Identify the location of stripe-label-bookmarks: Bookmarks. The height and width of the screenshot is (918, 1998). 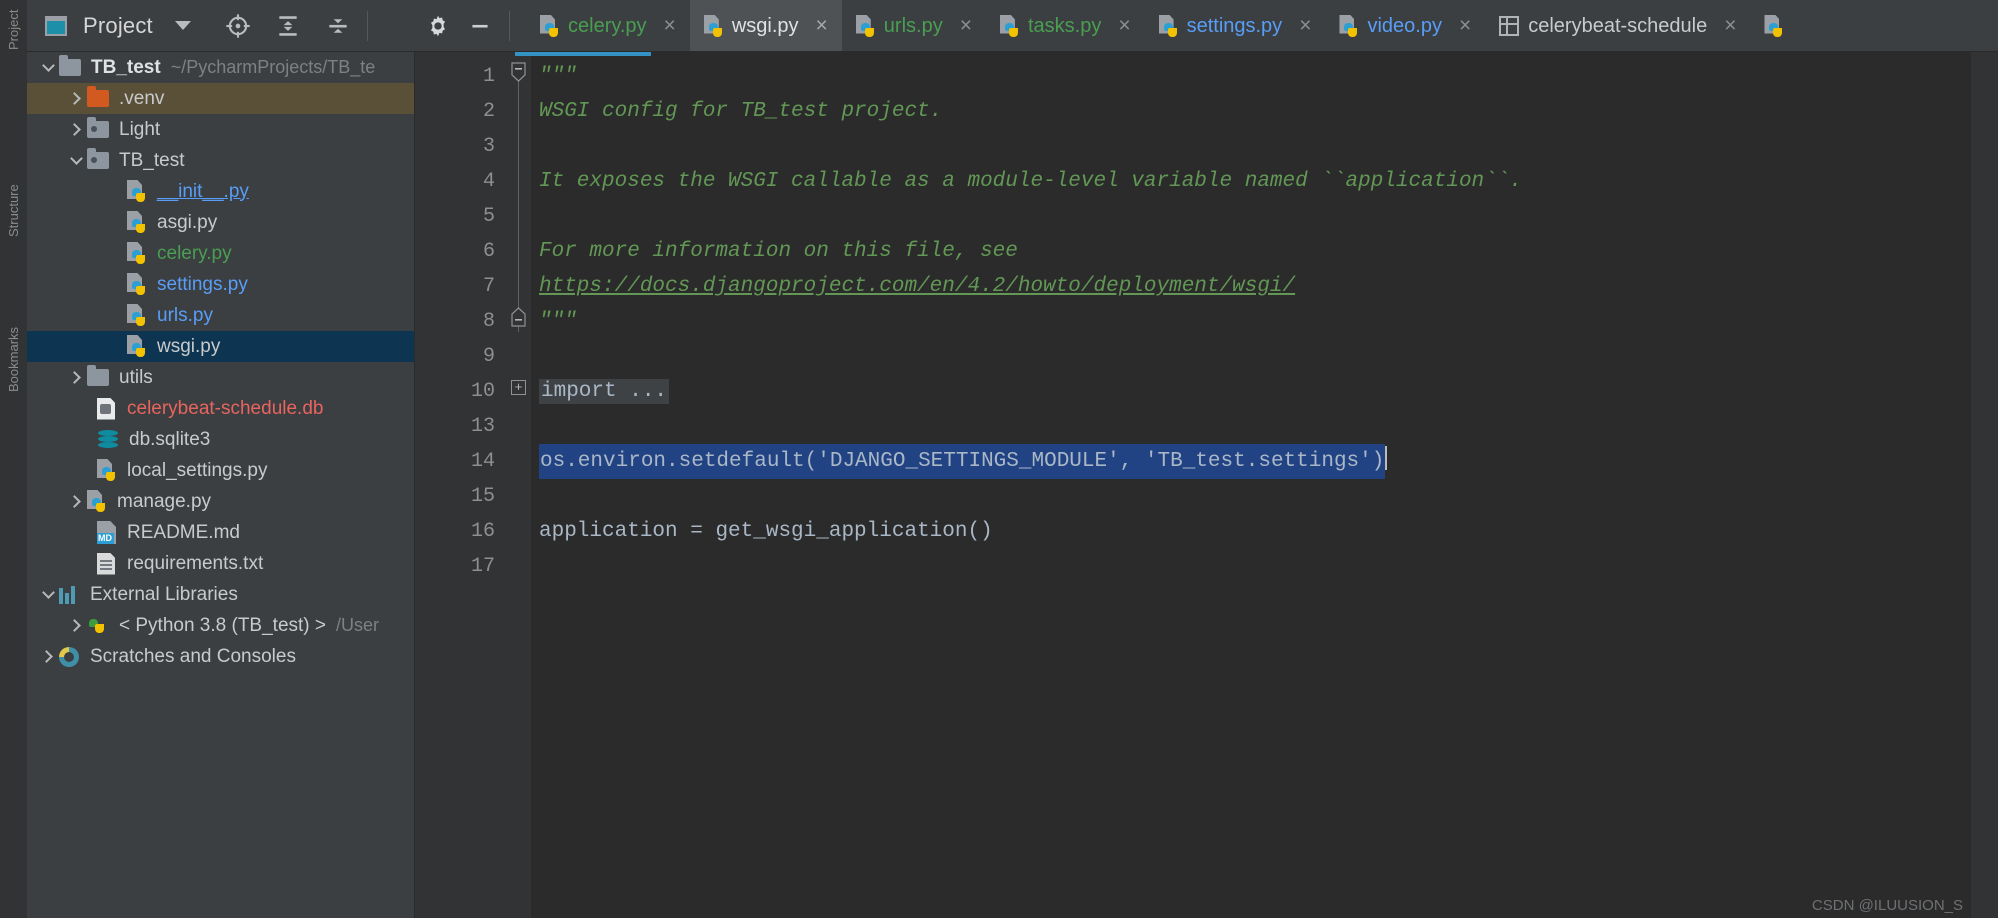
(13, 359).